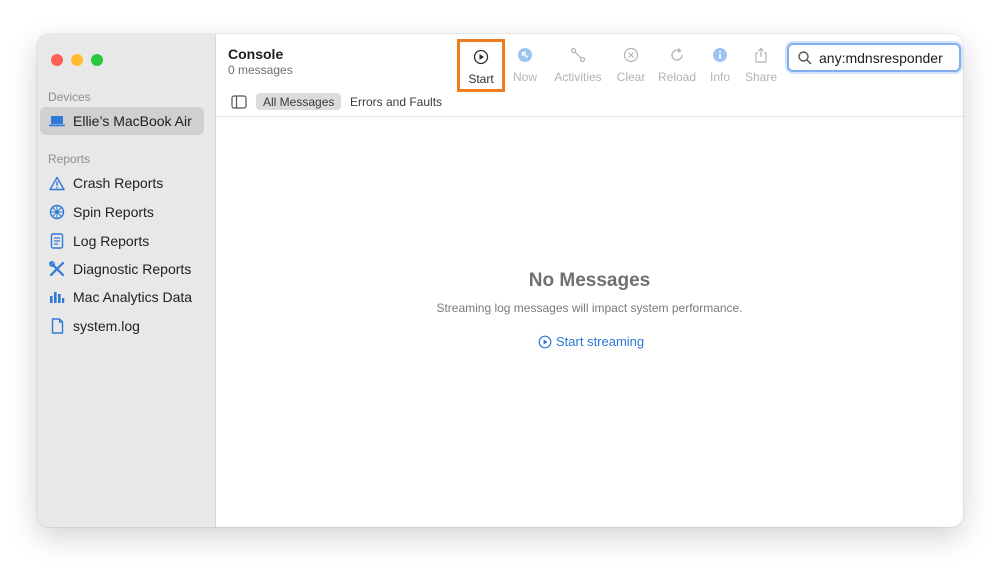  Describe the element at coordinates (719, 77) in the screenshot. I see `info-label: Info` at that location.